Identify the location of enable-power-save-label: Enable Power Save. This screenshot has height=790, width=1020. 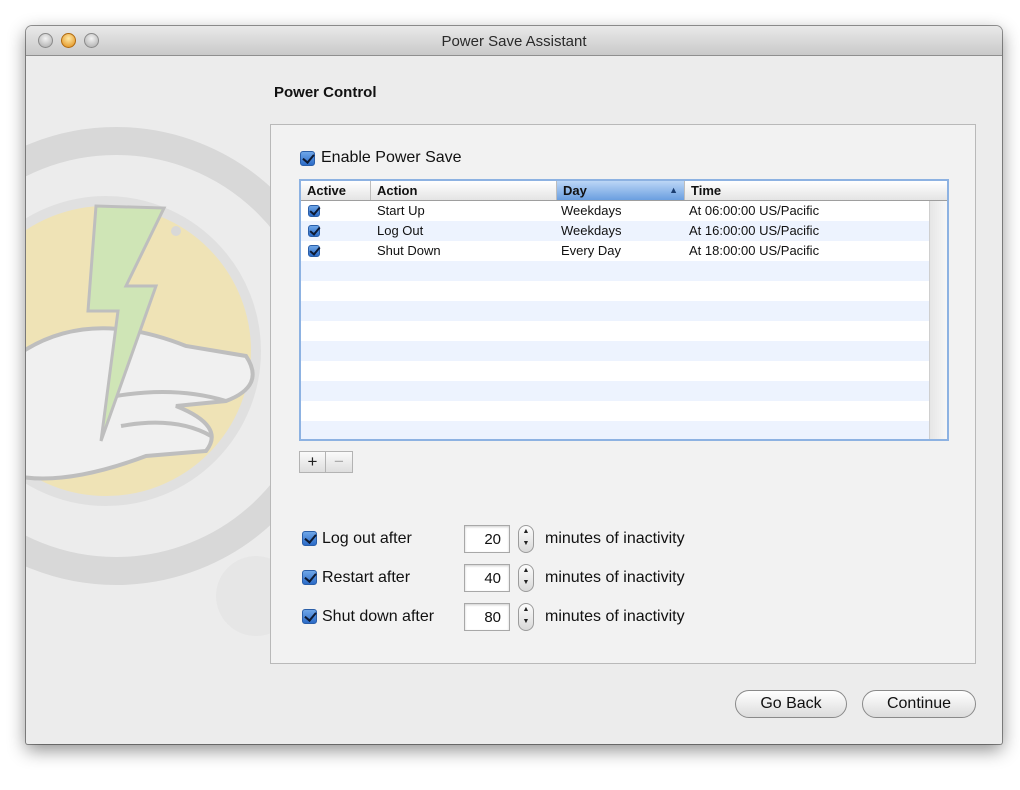
(391, 157).